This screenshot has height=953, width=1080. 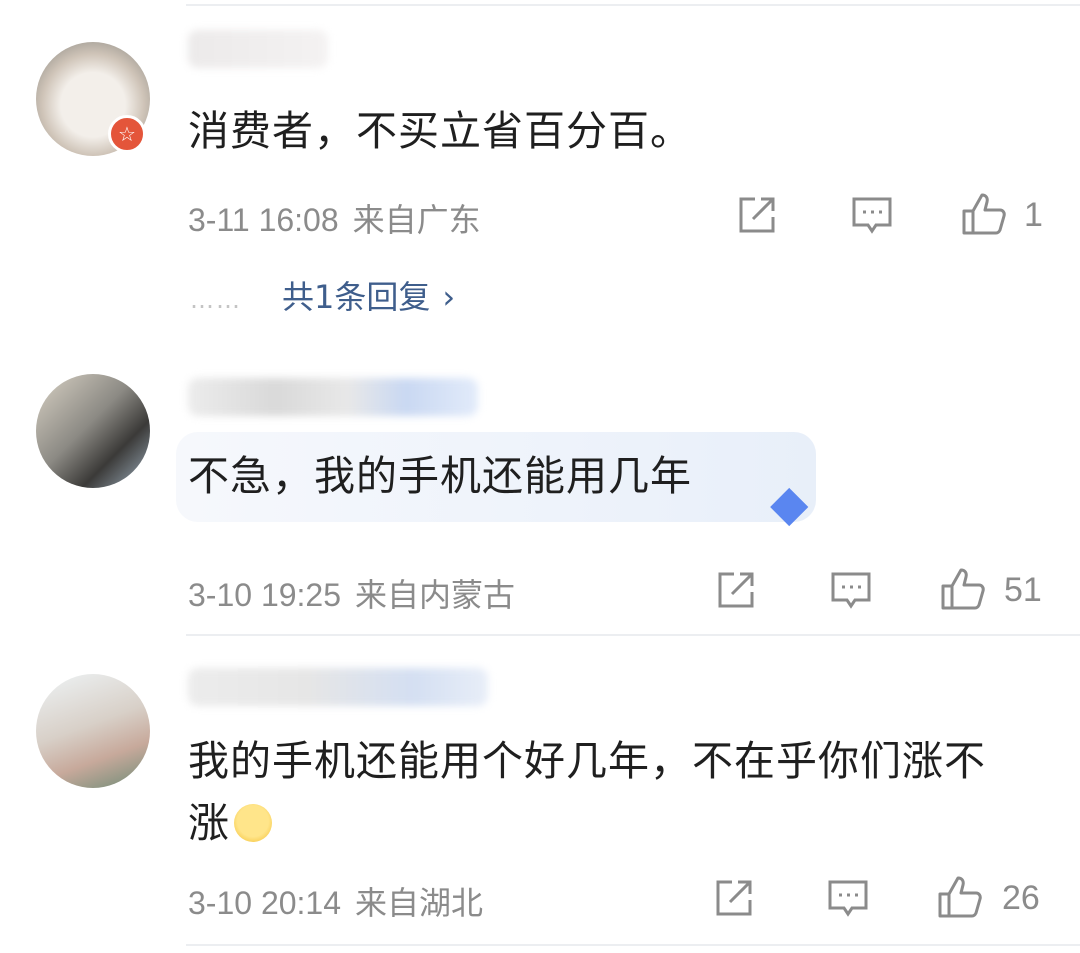 I want to click on comment-text-line: 我的手机还能用个好几年，不在乎你们涨不, so click(x=587, y=761).